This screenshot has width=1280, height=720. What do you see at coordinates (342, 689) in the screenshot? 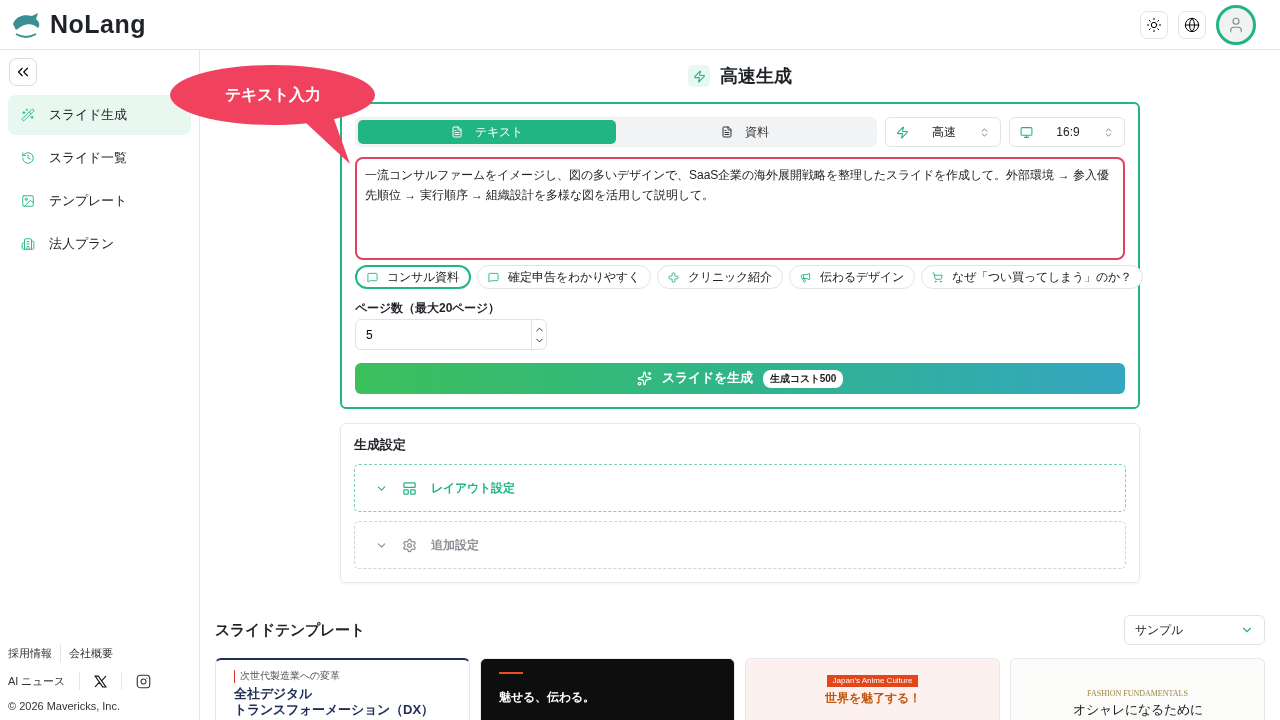
I see `template-card: 次世代製造業への変革 全社デジタル トランスフォーメーション（DX）` at bounding box center [342, 689].